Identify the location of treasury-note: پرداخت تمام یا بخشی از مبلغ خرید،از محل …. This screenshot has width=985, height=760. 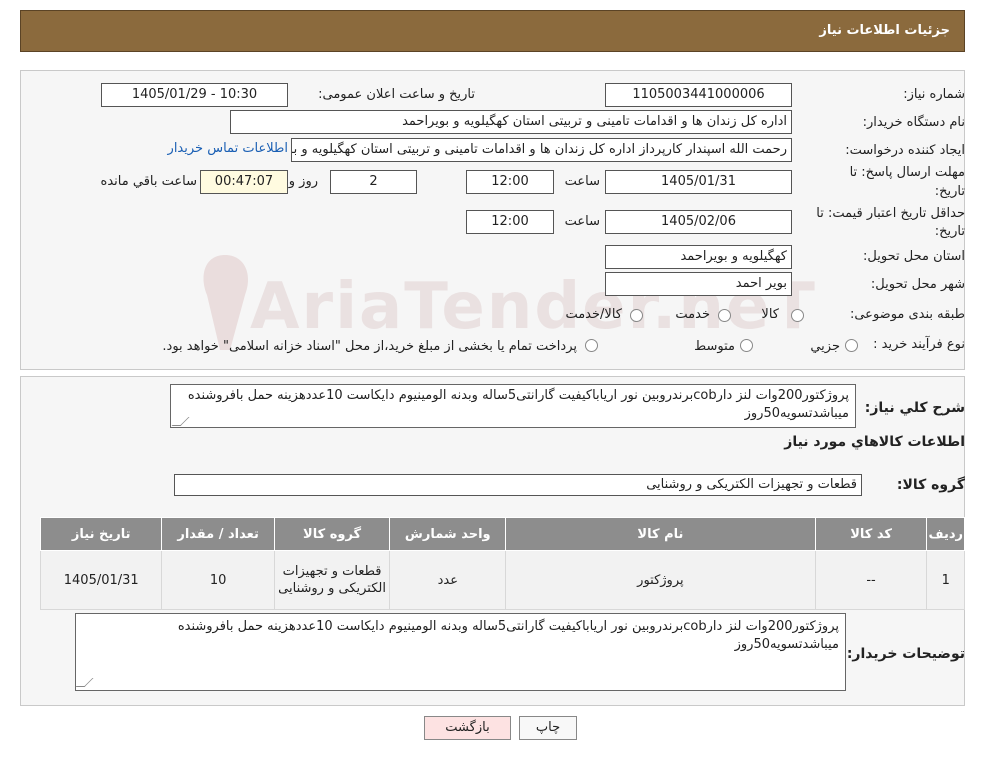
(369, 346).